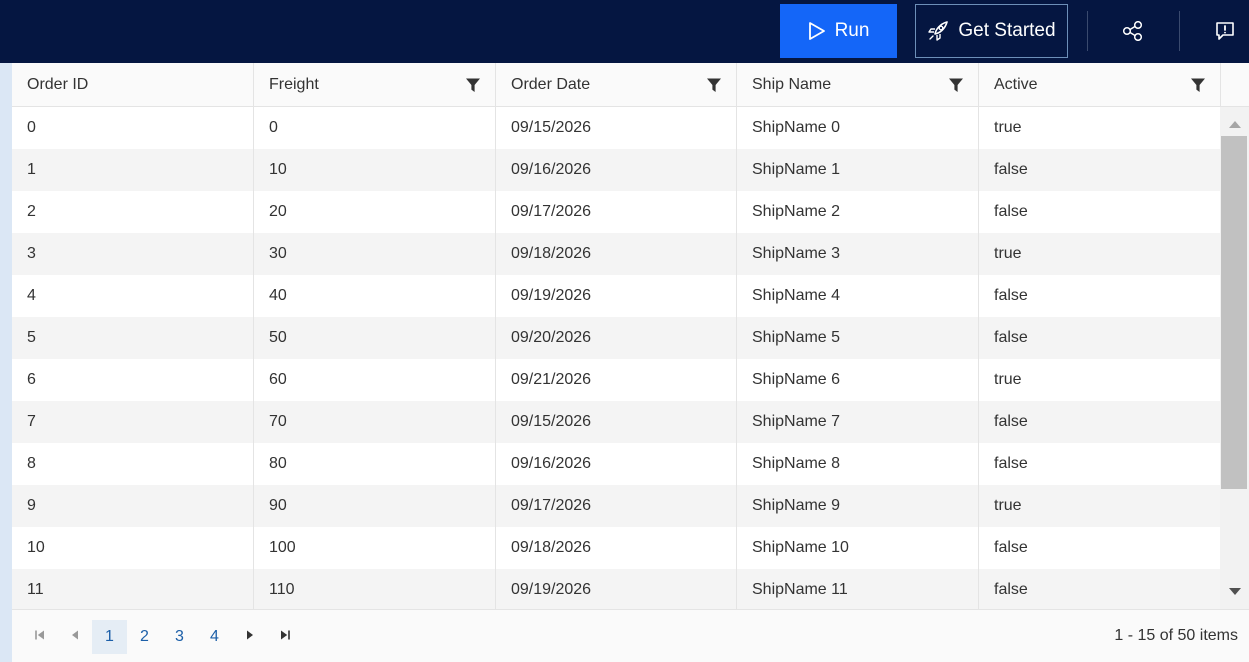 The height and width of the screenshot is (662, 1249). Describe the element at coordinates (40, 635) in the screenshot. I see `first-page-button` at that location.